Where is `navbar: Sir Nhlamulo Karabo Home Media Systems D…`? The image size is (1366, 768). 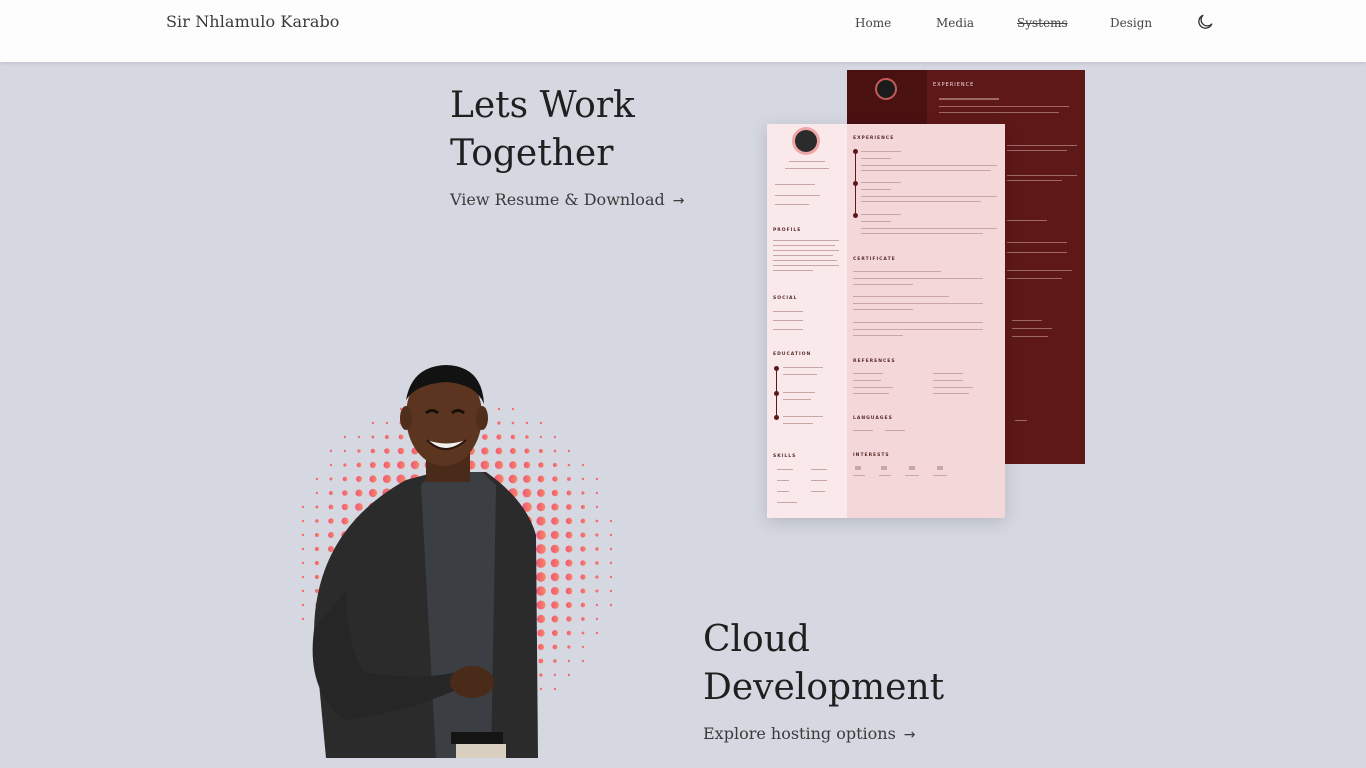
navbar: Sir Nhlamulo Karabo Home Media Systems D… is located at coordinates (683, 31).